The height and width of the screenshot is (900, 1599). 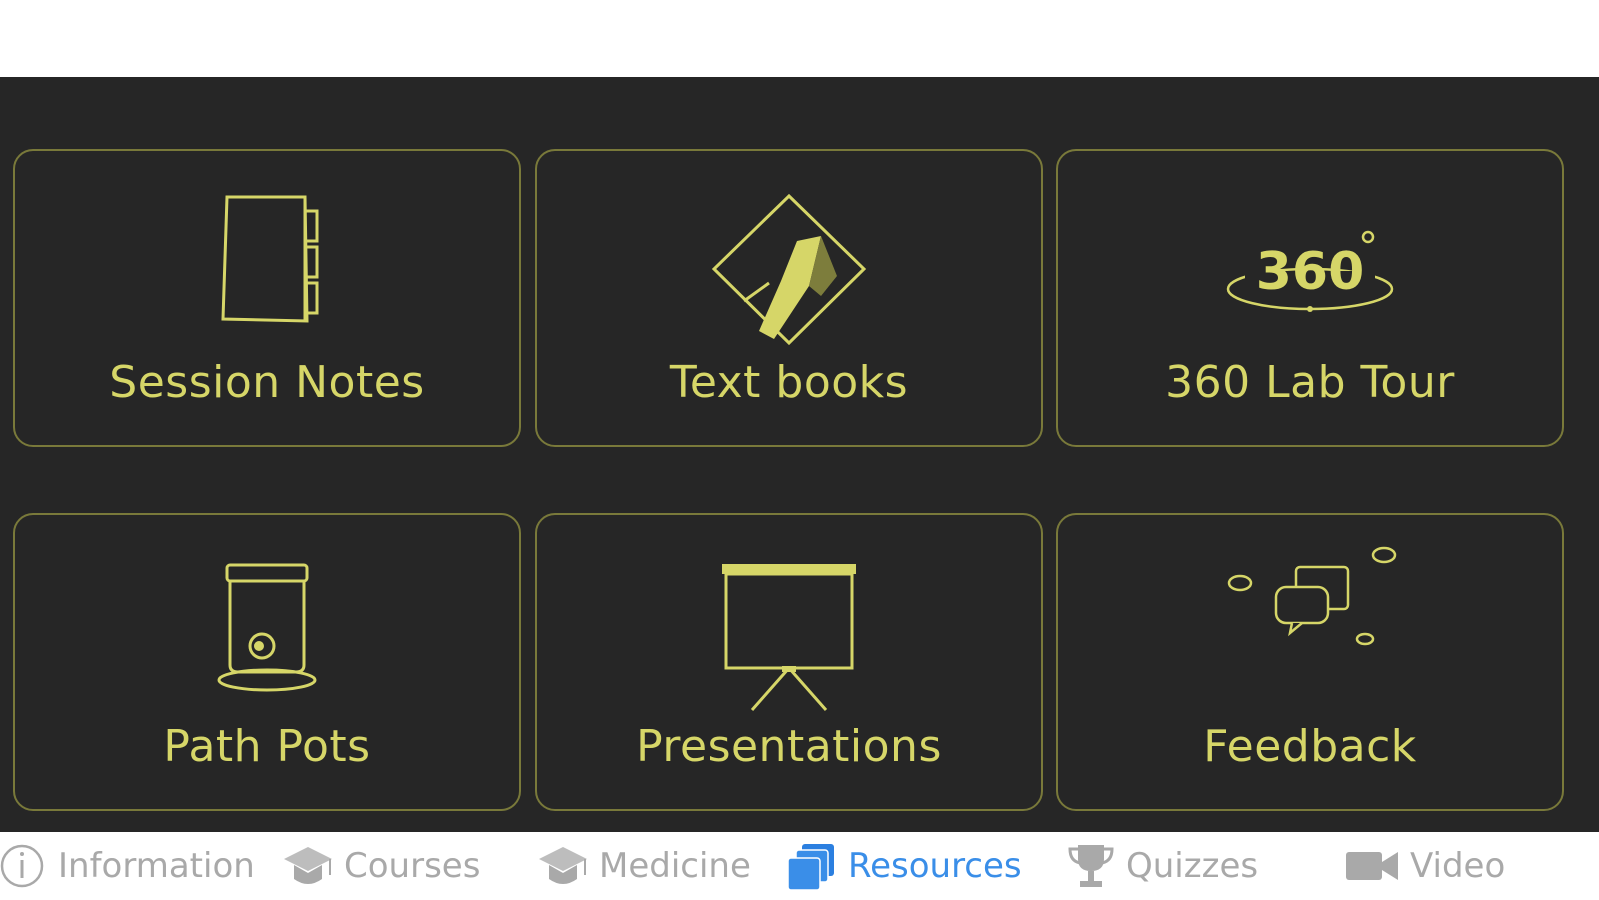 I want to click on projector-screen-icon, so click(x=789, y=637).